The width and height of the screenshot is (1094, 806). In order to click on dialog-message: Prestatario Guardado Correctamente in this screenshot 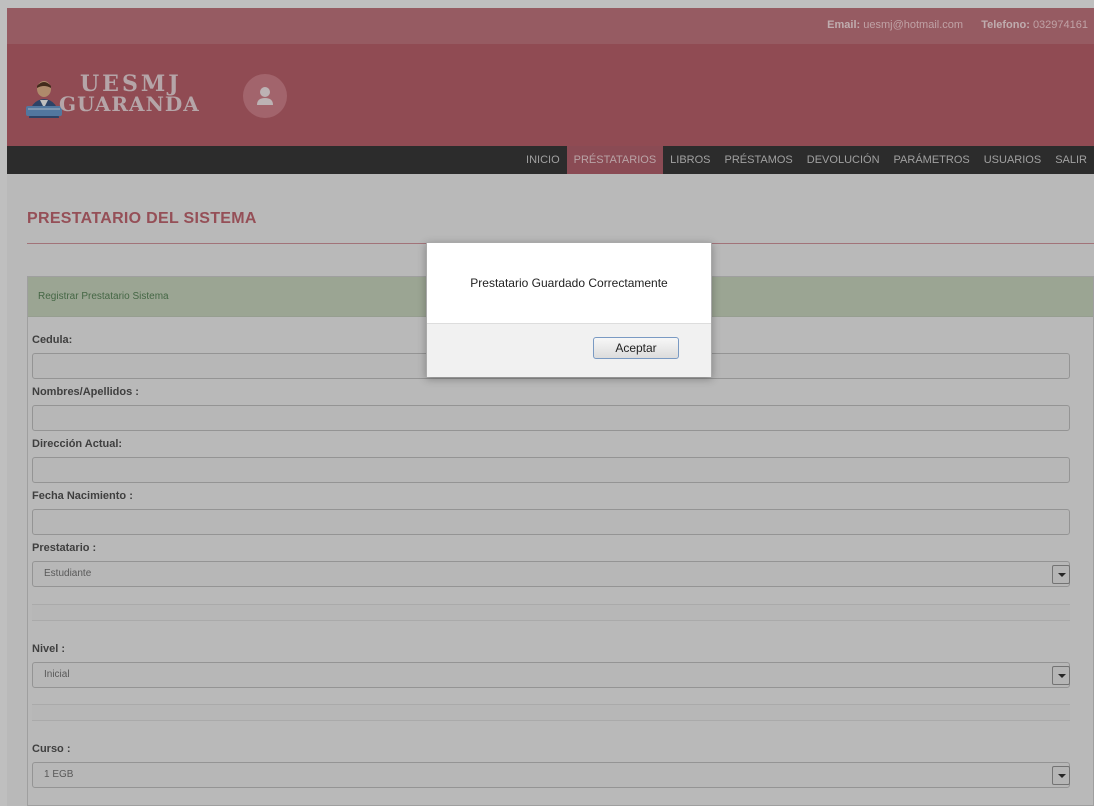, I will do `click(569, 283)`.